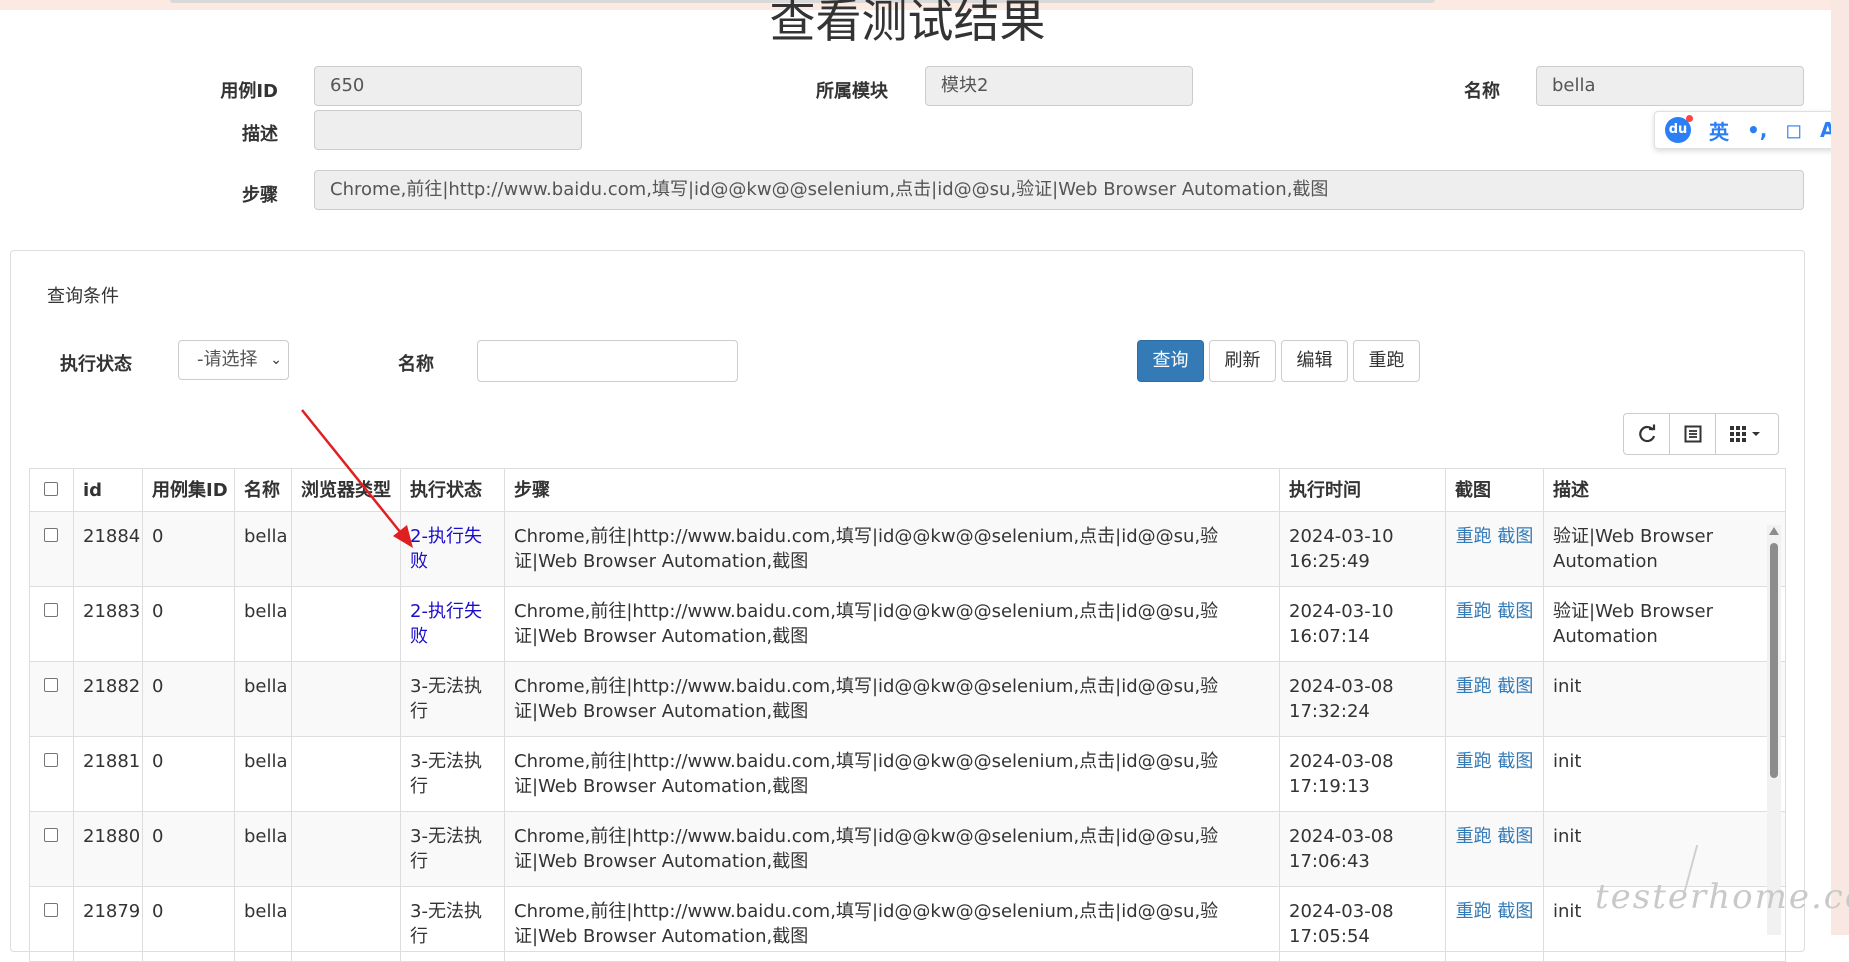  What do you see at coordinates (276, 360) in the screenshot?
I see `chevron-down-icon: ⌄` at bounding box center [276, 360].